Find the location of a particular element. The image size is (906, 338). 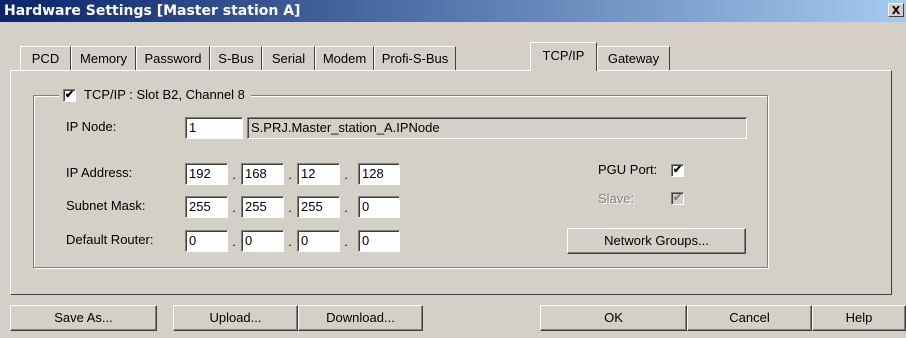

router-octet-4: 0 is located at coordinates (379, 241).